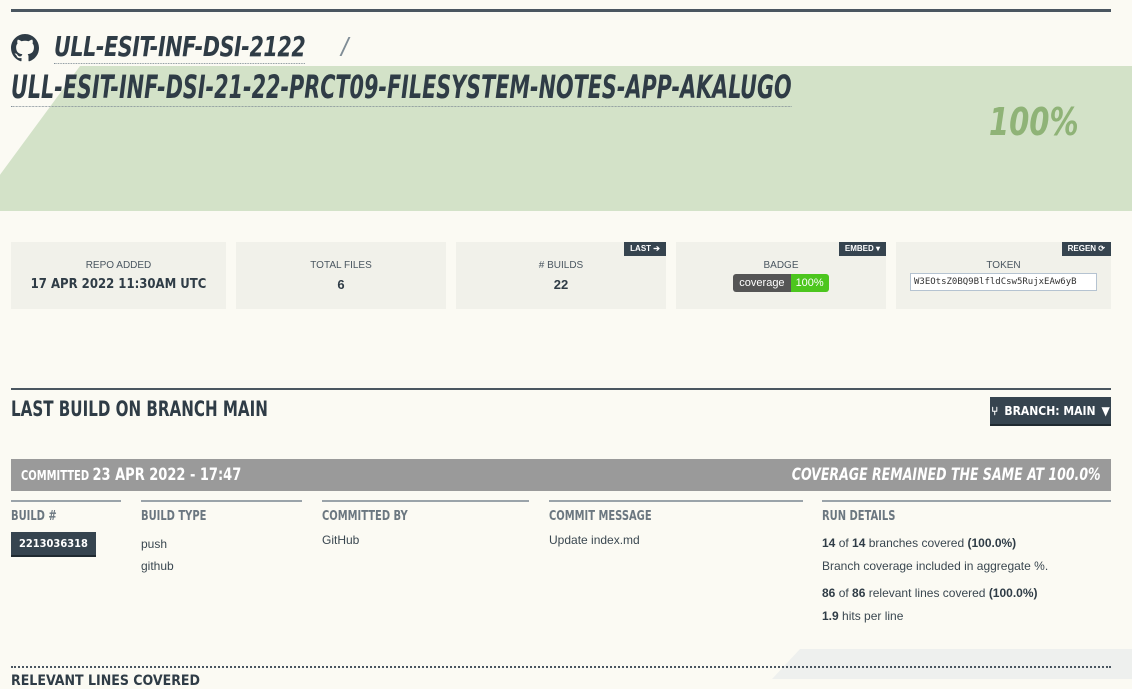  Describe the element at coordinates (131, 475) in the screenshot. I see `commit-time: COMMITTED 23 APR 2022 - 17:47` at that location.